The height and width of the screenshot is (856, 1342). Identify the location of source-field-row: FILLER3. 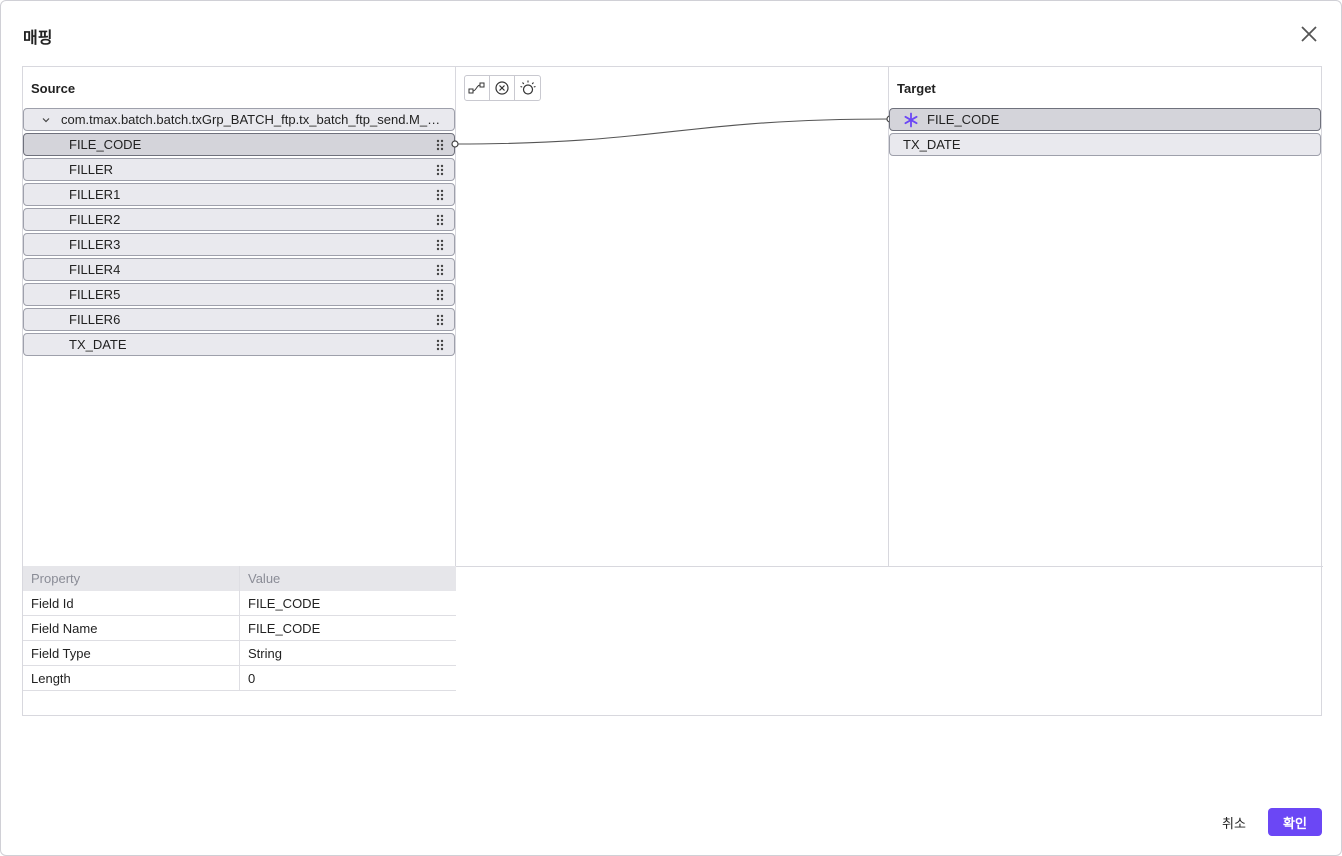
(239, 244).